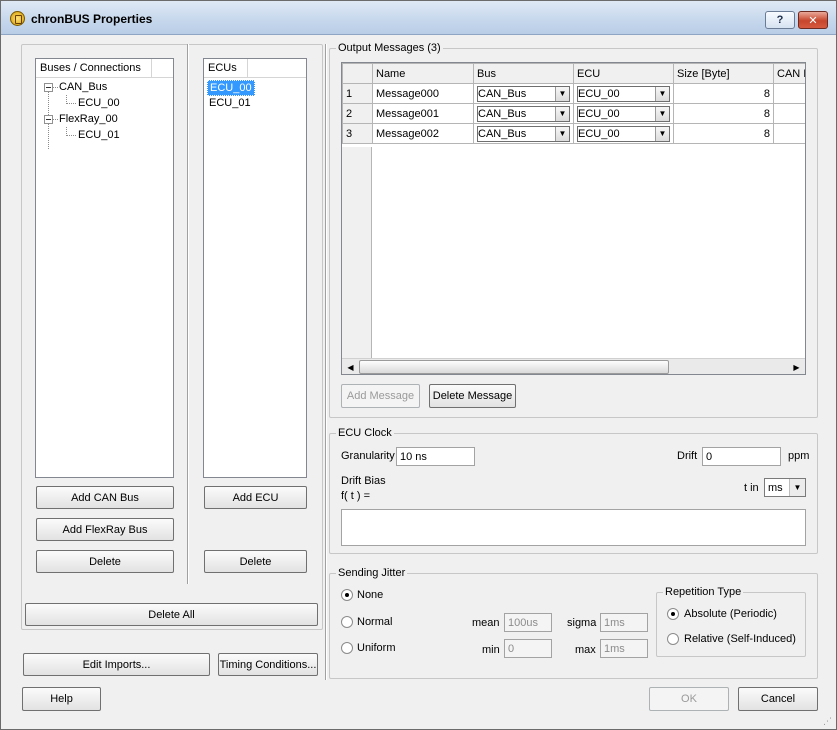 This screenshot has height=730, width=837. Describe the element at coordinates (730, 614) in the screenshot. I see `absolute-periodic-label: Absolute (Periodic)` at that location.